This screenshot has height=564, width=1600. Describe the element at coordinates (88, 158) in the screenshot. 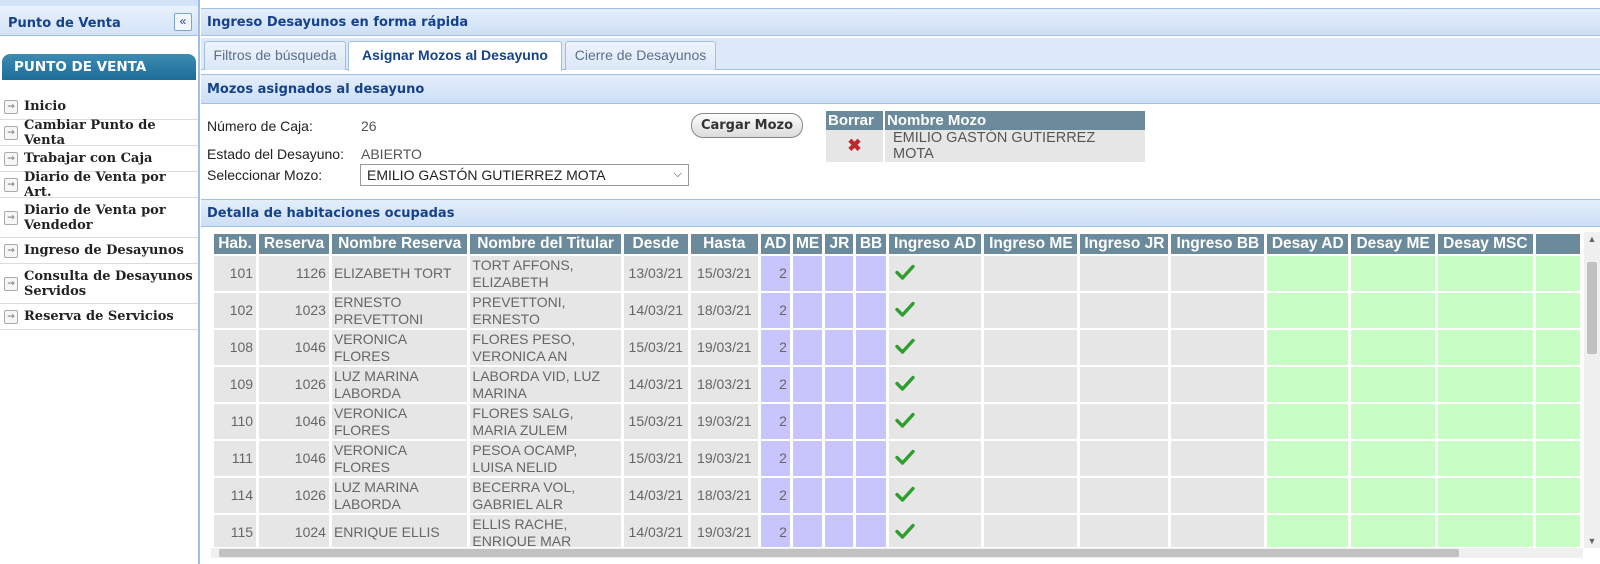

I see `sidebar-item-label: Trabajar con Caja` at that location.